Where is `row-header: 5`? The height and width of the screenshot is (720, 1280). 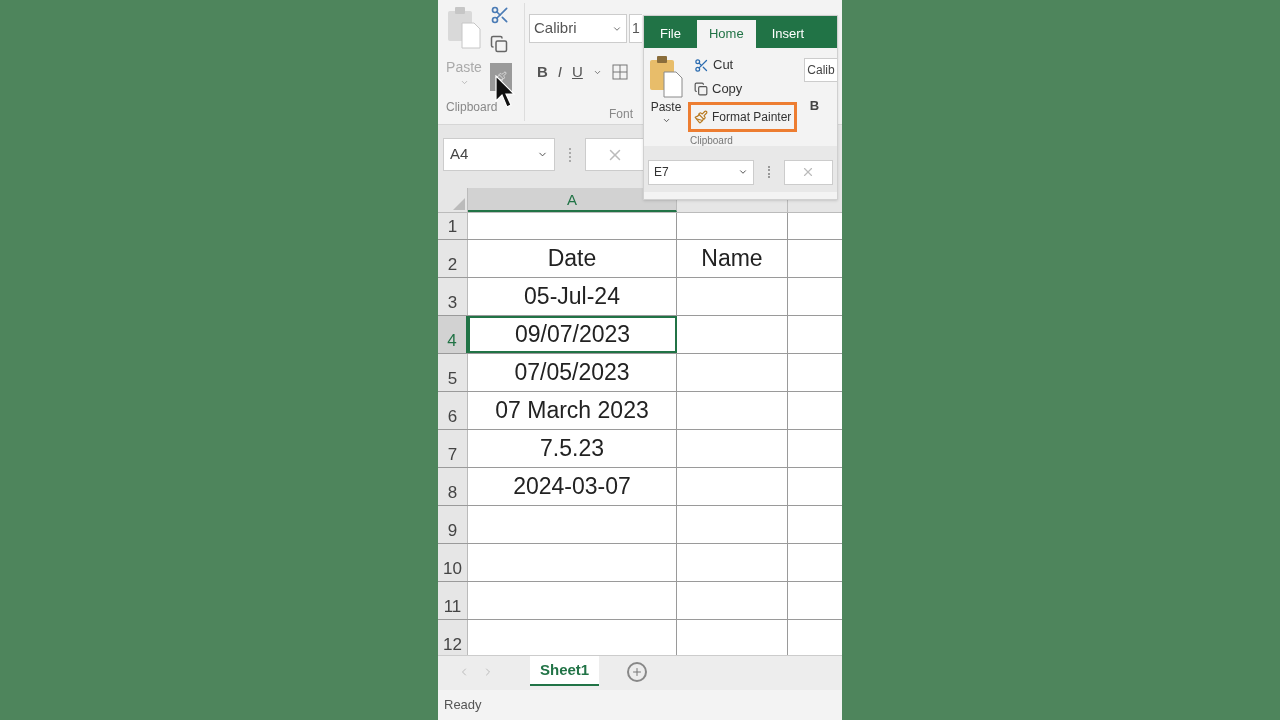 row-header: 5 is located at coordinates (453, 372).